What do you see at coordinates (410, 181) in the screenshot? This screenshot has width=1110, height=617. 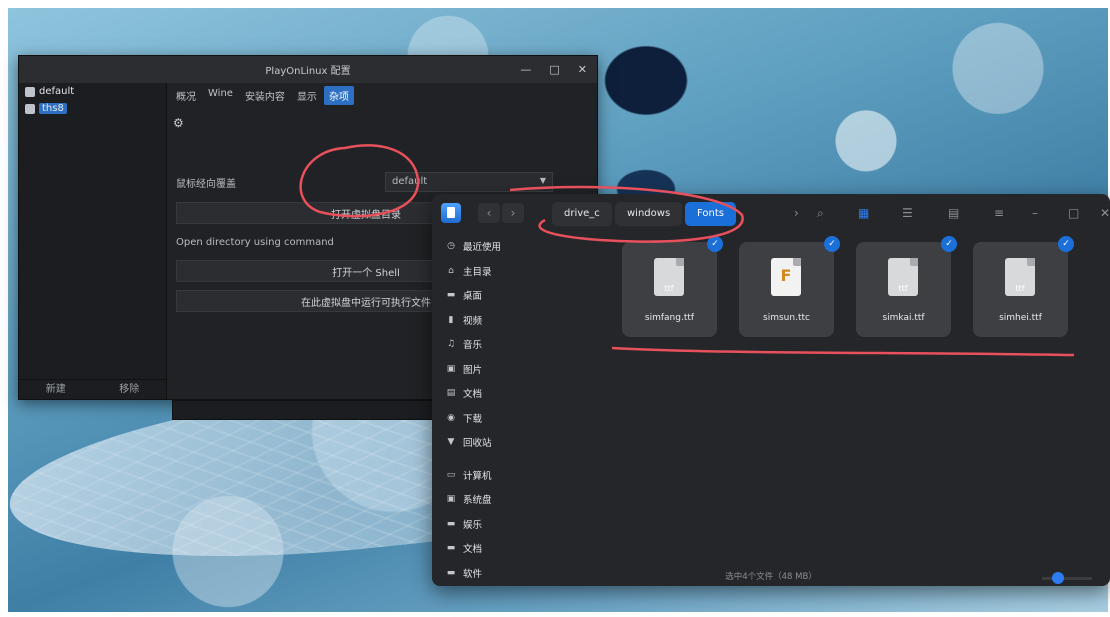 I see `mouse-warp-value: default` at bounding box center [410, 181].